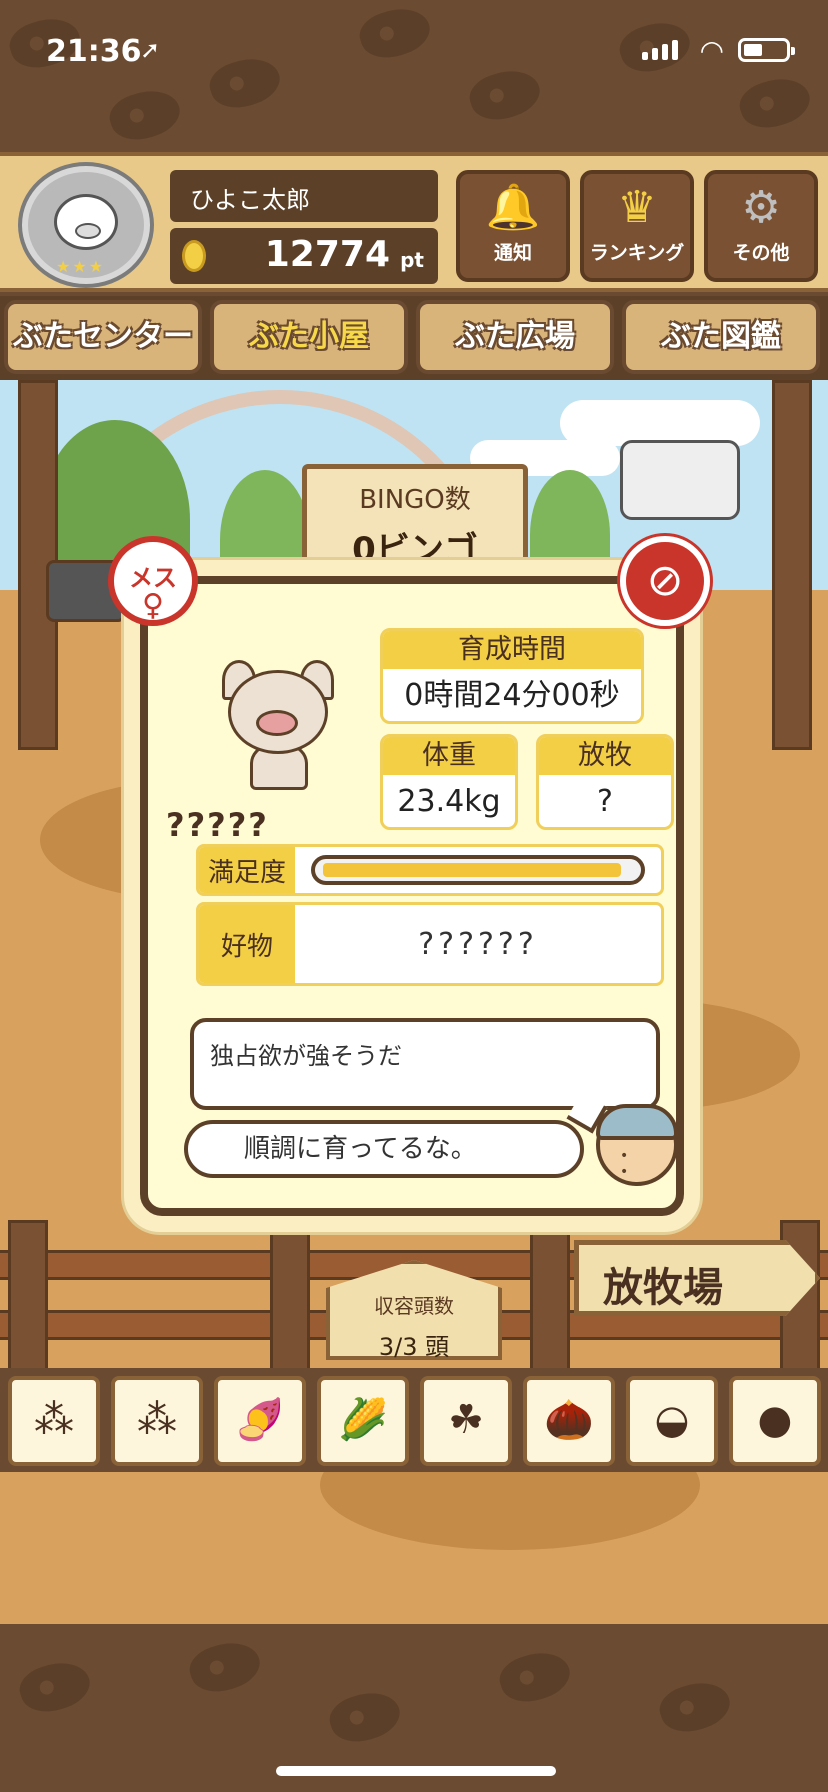 The width and height of the screenshot is (828, 1792). I want to click on dark-balls-plate-icon: ●, so click(775, 1420).